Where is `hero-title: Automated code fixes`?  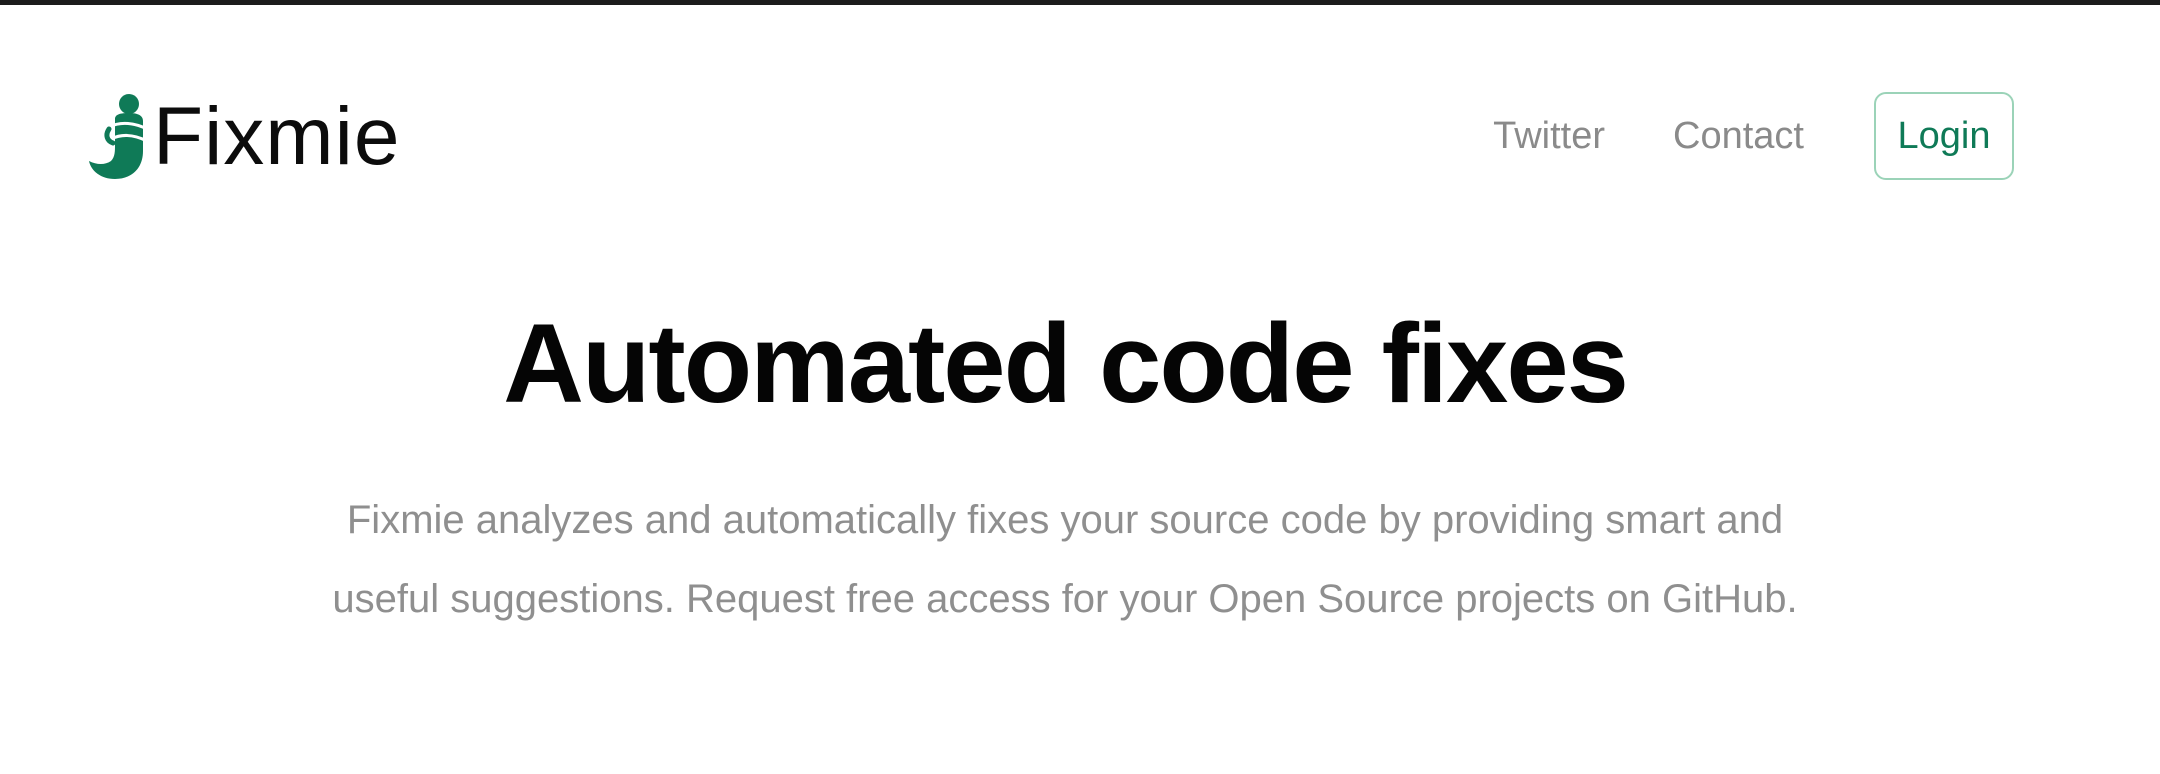 hero-title: Automated code fixes is located at coordinates (1066, 363).